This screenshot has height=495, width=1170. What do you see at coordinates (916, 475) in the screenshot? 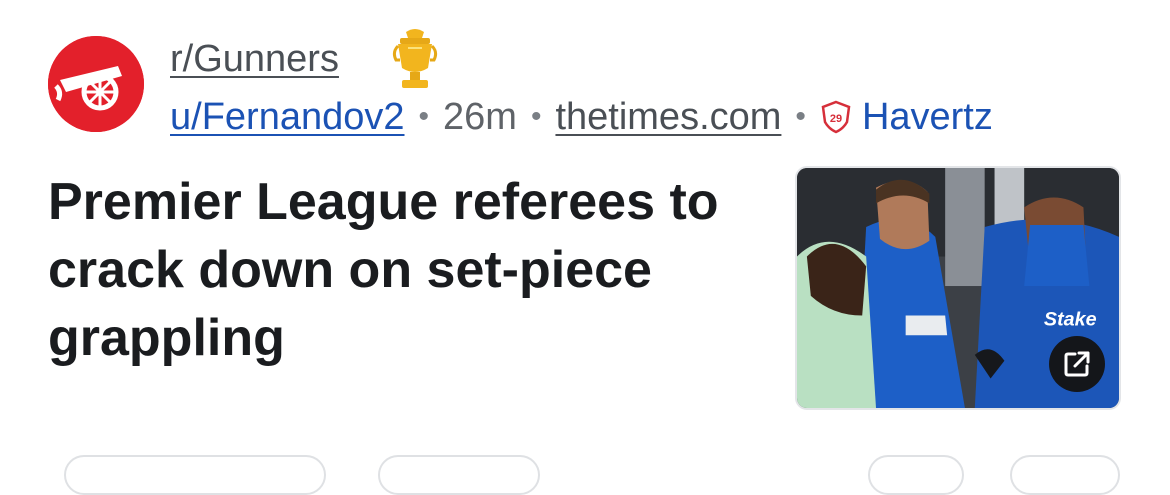
I see `award-button` at bounding box center [916, 475].